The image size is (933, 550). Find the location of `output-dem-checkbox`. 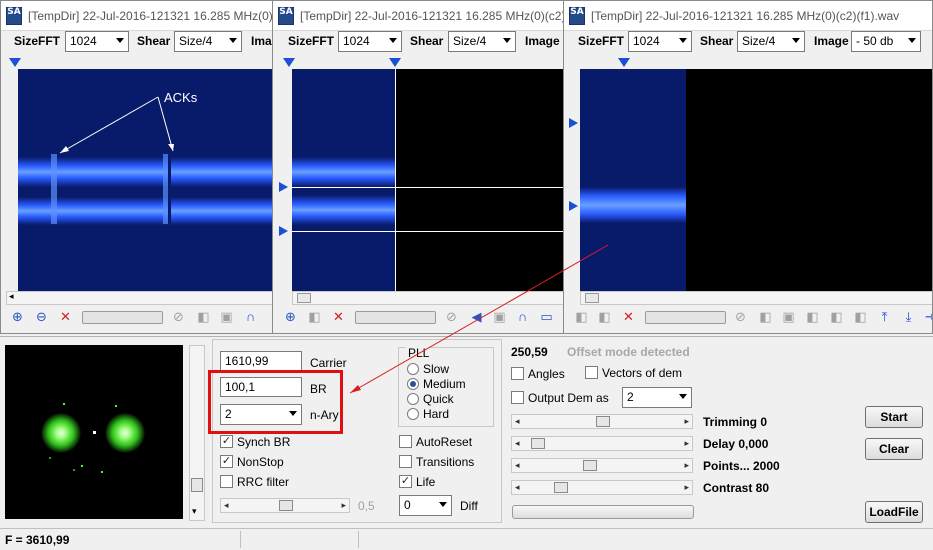

output-dem-checkbox is located at coordinates (517, 397).